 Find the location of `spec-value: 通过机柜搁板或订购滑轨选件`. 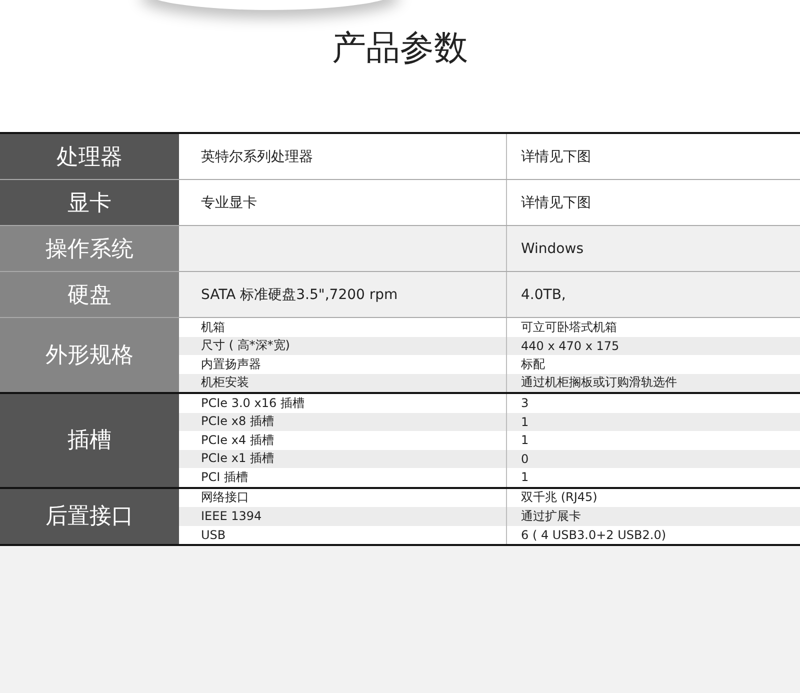

spec-value: 通过机柜搁板或订购滑轨选件 is located at coordinates (599, 383).